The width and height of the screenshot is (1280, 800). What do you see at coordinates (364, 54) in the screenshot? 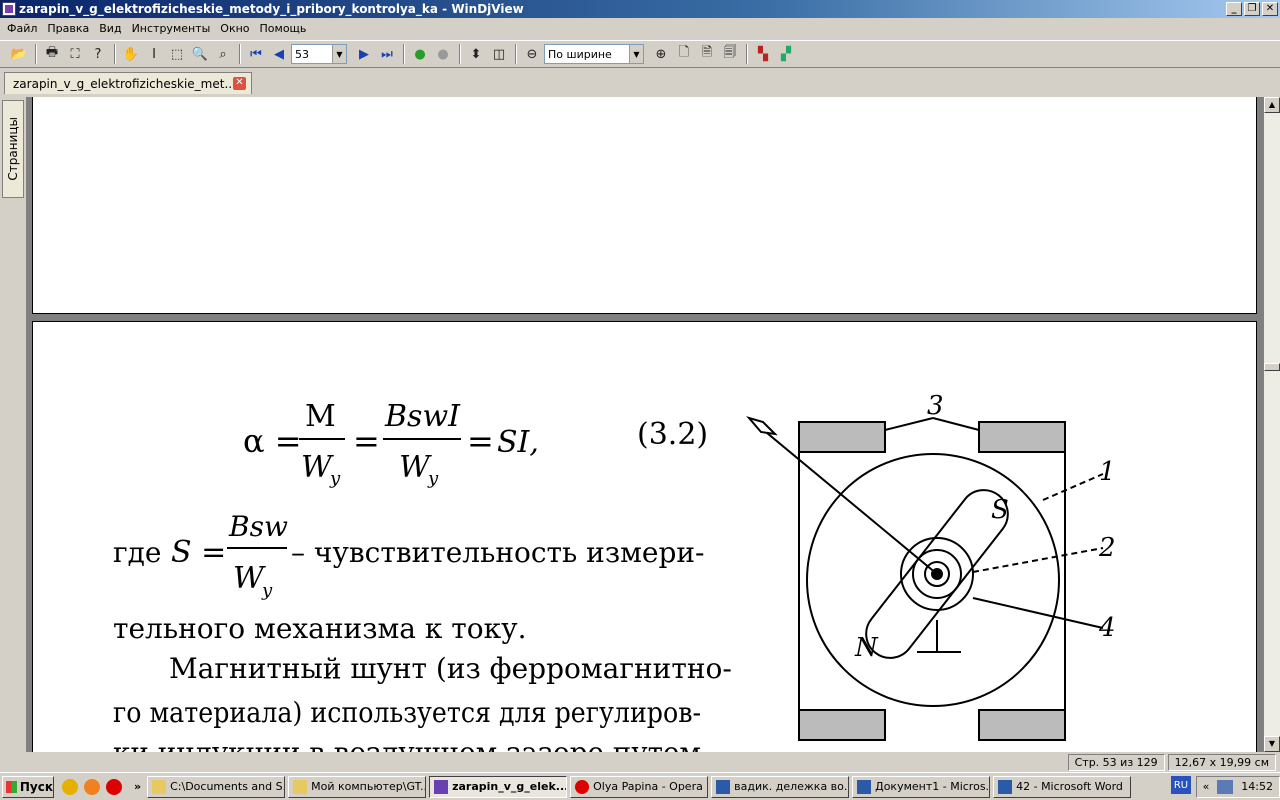
I see `next-page-icon: ▶` at bounding box center [364, 54].